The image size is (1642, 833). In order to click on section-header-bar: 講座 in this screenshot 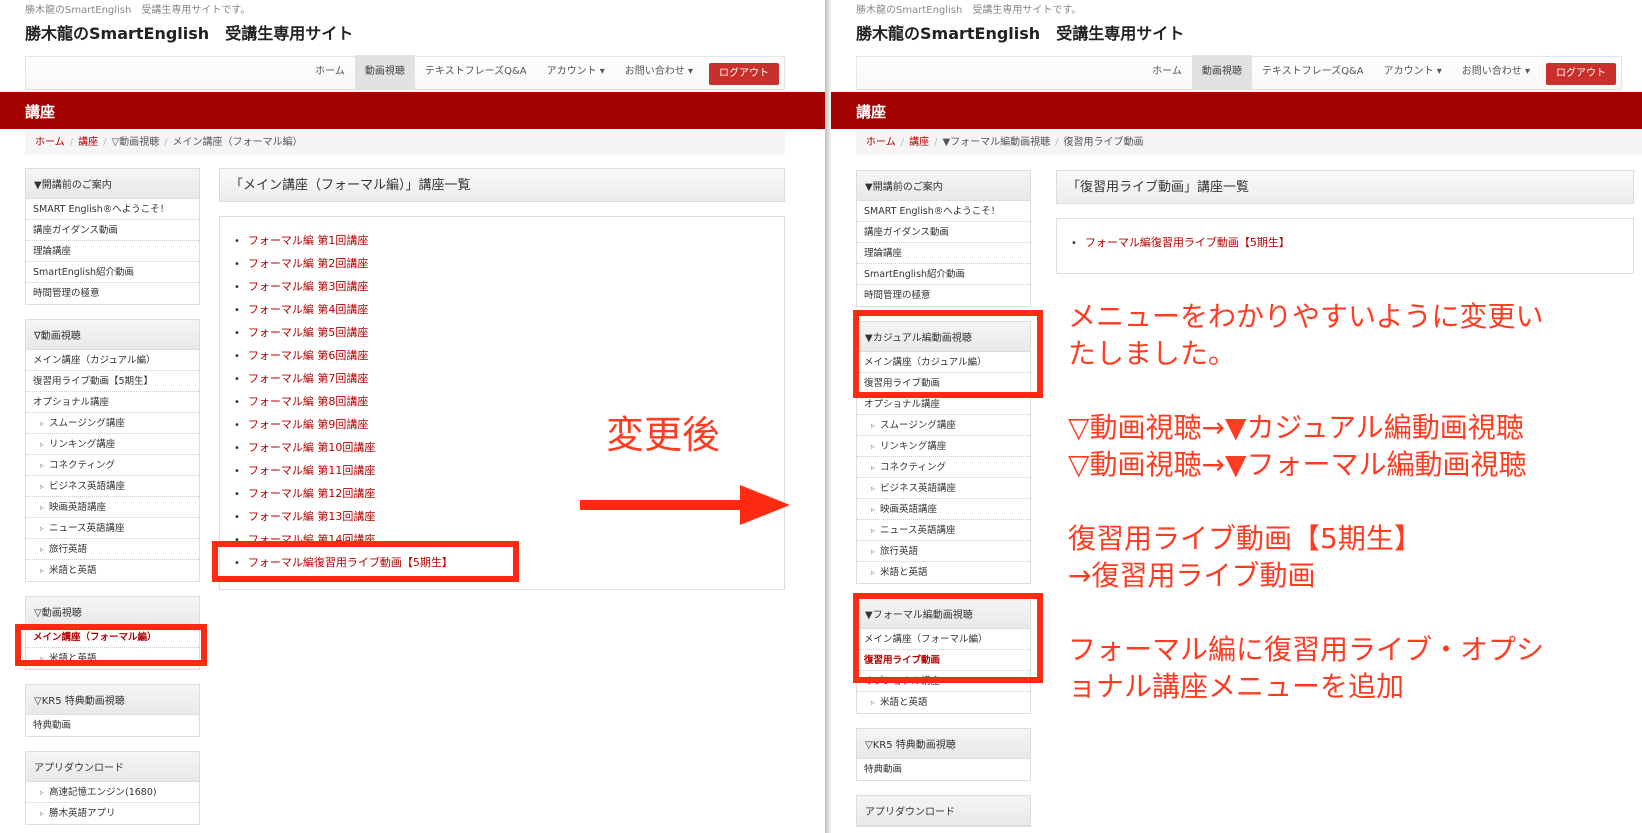, I will do `click(1236, 110)`.